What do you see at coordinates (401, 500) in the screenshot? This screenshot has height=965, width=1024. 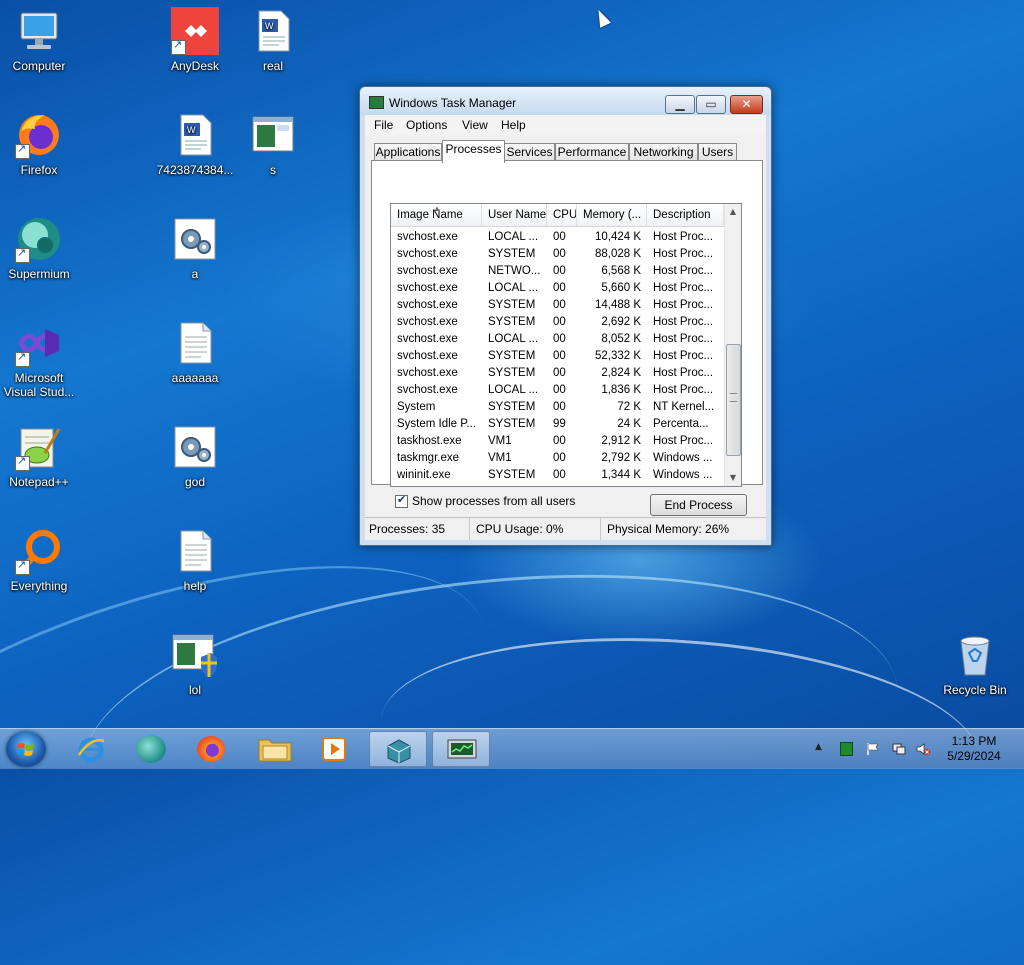 I see `show-all-users-checkbox: ✔` at bounding box center [401, 500].